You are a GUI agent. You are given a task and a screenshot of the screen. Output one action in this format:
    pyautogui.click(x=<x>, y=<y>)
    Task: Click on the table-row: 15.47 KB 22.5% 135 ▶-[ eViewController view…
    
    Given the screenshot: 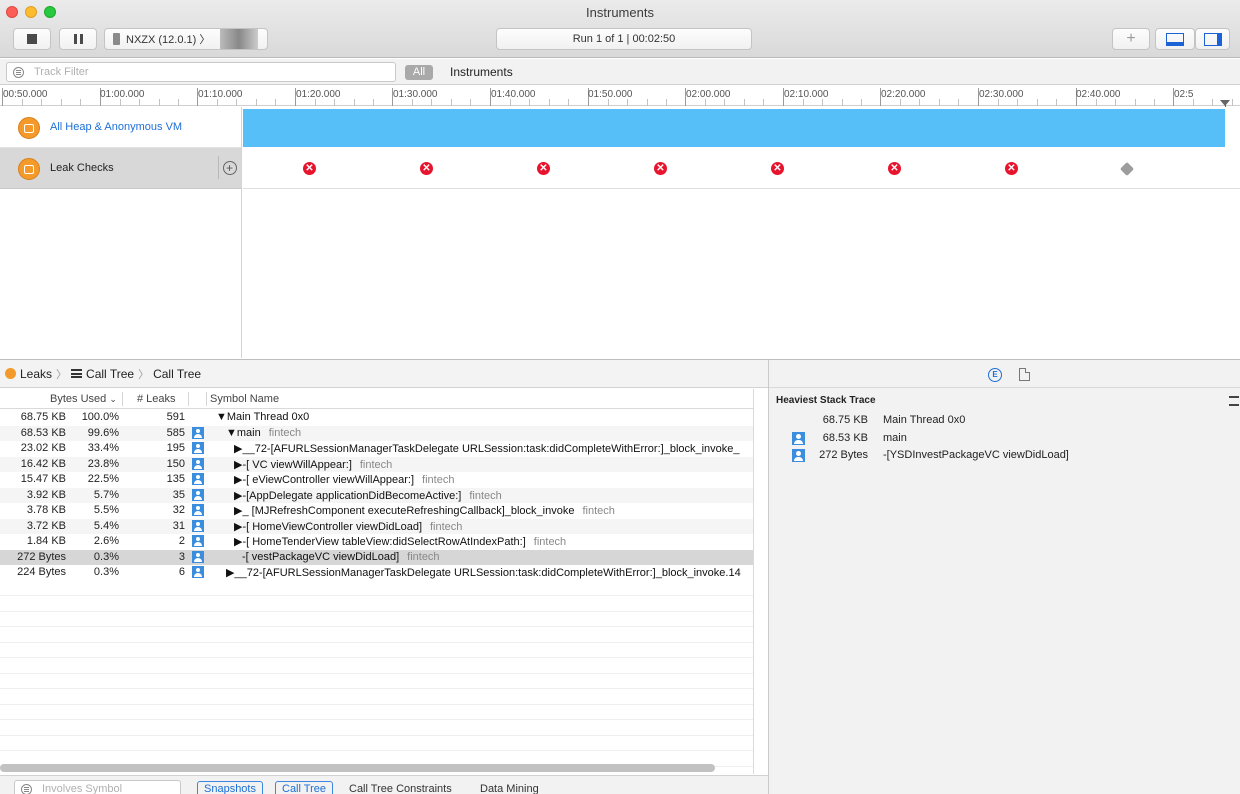 What is the action you would take?
    pyautogui.click(x=376, y=480)
    